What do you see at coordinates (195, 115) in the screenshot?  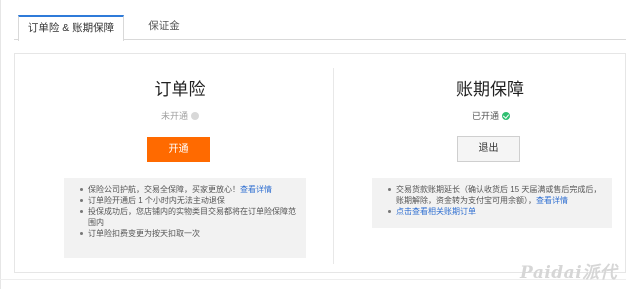 I see `status-off-icon` at bounding box center [195, 115].